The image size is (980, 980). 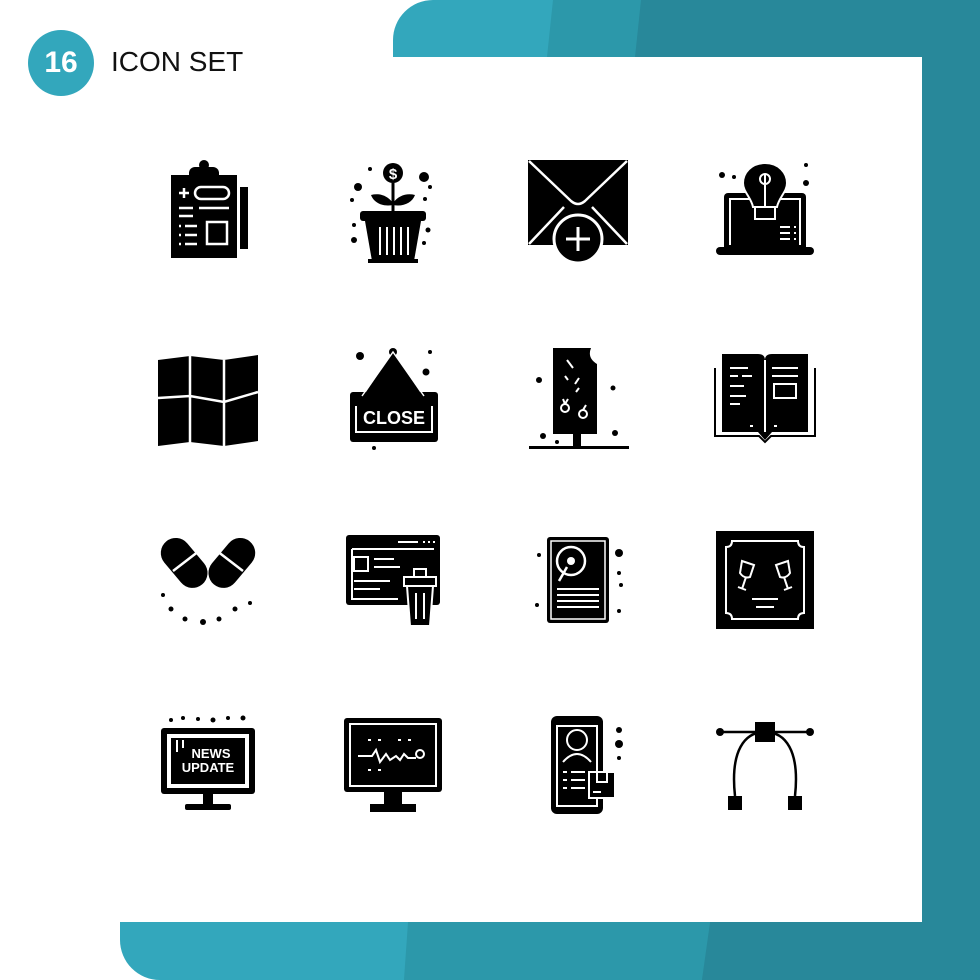 I want to click on open-book-icon, so click(x=765, y=395).